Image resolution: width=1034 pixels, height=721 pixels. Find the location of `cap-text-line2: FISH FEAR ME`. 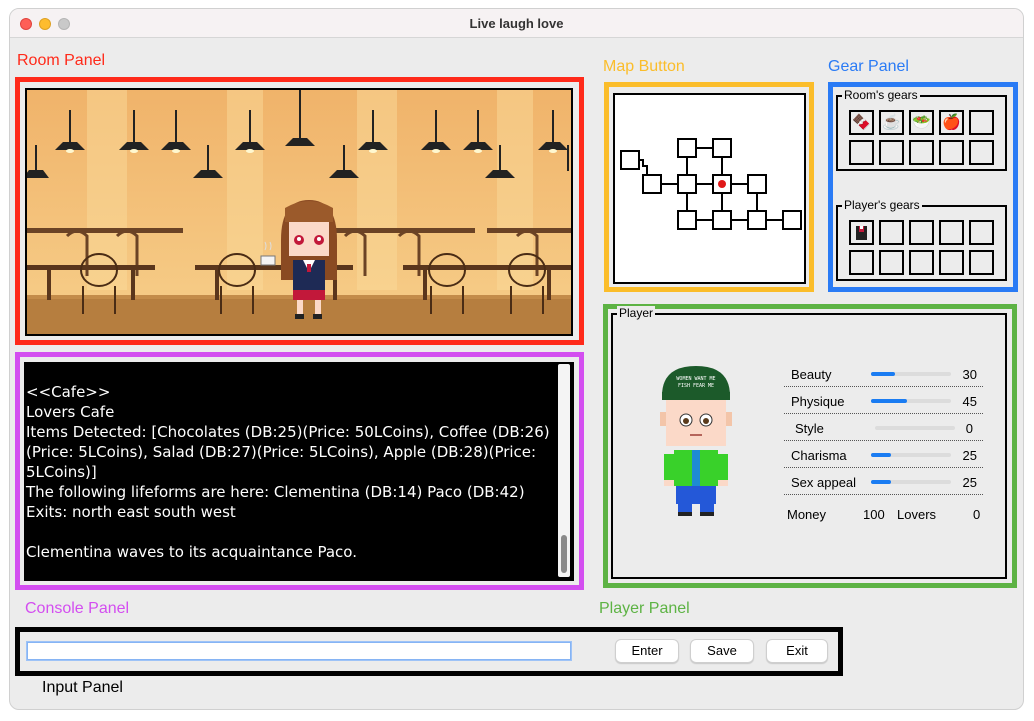

cap-text-line2: FISH FEAR ME is located at coordinates (696, 386).